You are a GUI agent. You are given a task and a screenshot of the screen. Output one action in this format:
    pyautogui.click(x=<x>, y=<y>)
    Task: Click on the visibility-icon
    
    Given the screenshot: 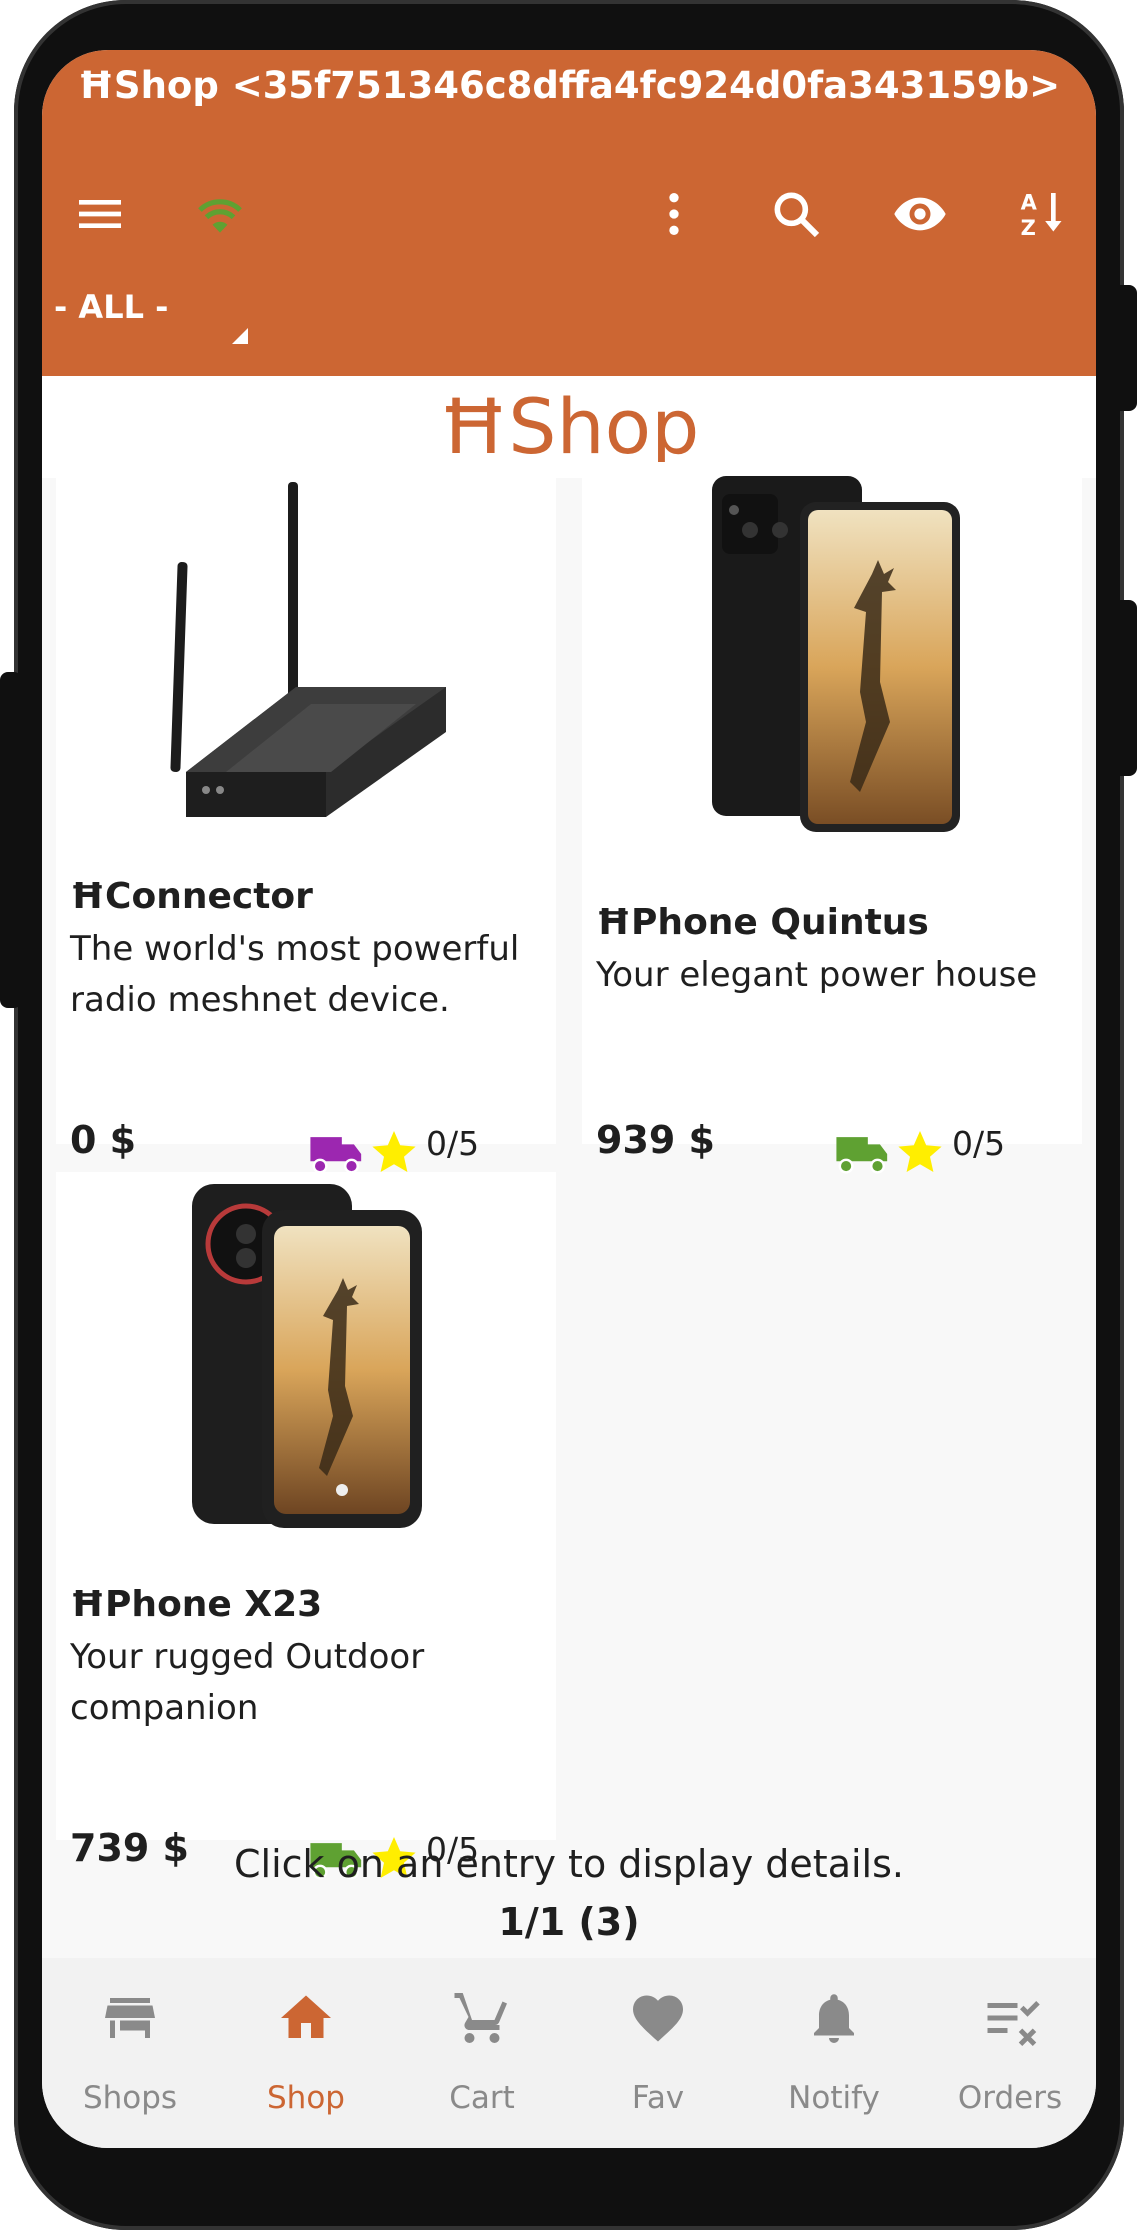 What is the action you would take?
    pyautogui.click(x=920, y=214)
    